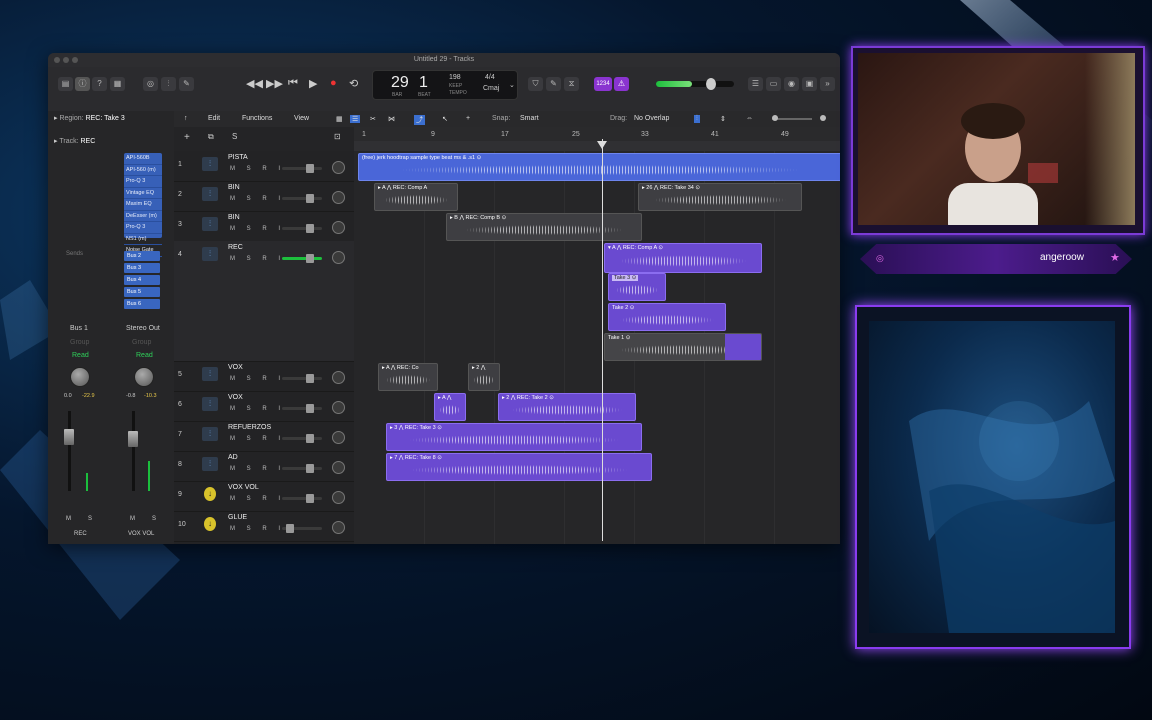  Describe the element at coordinates (637, 287) in the screenshot. I see `take-lane: Take 3 ⊙` at that location.